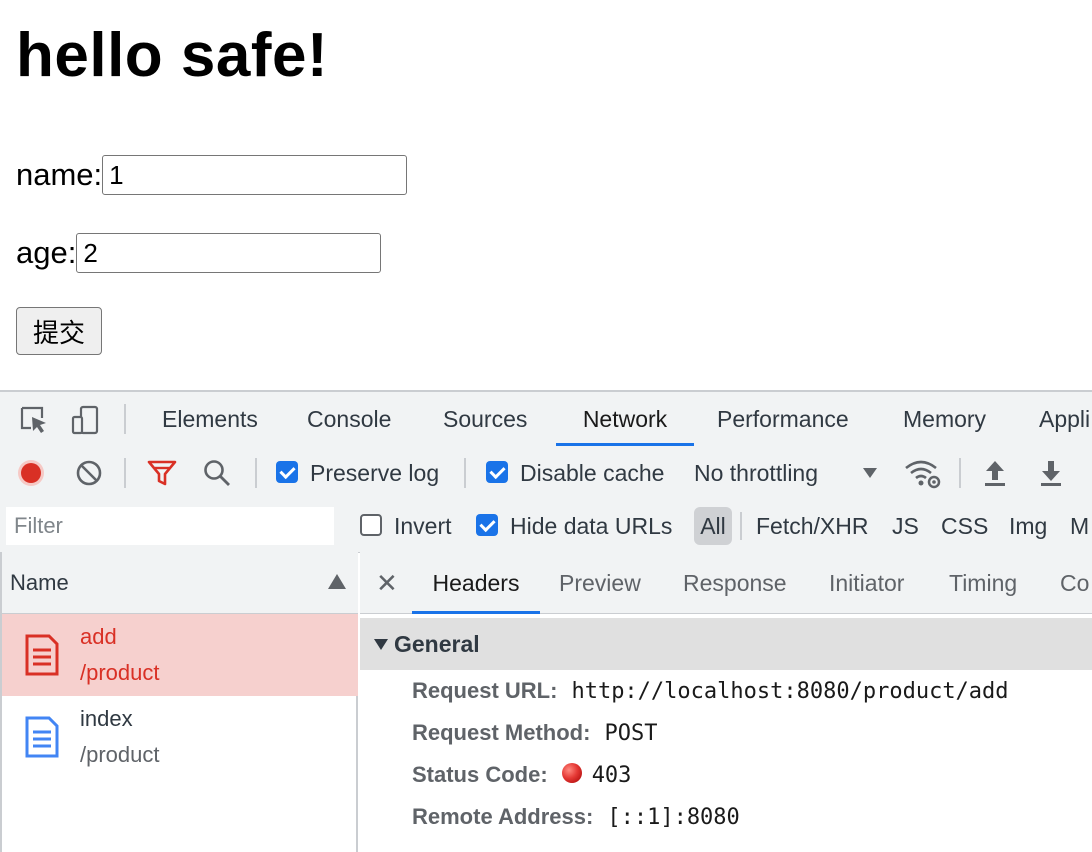  Describe the element at coordinates (726, 644) in the screenshot. I see `general-section-header: General` at that location.